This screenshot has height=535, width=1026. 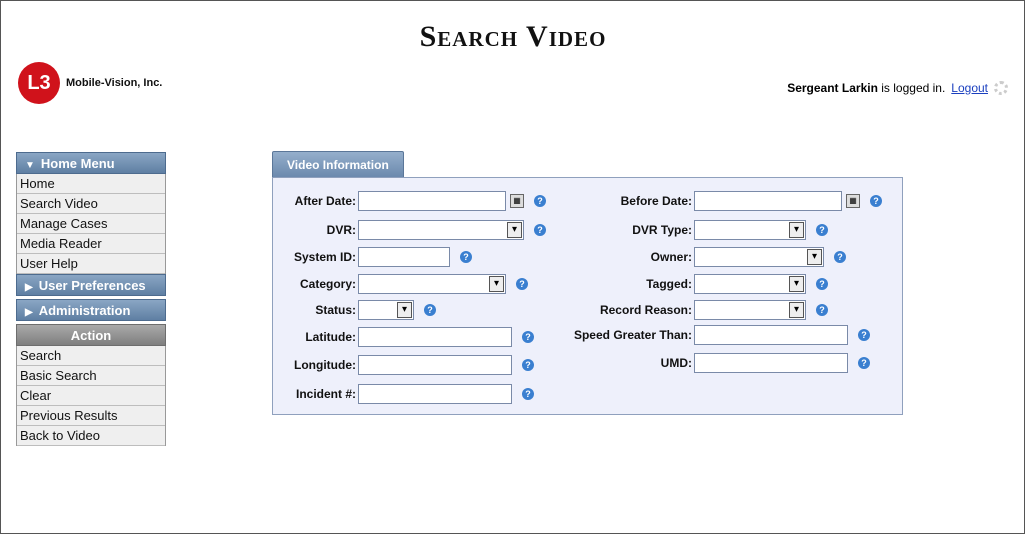 I want to click on sidebar-item-media-reader: Media Reader, so click(x=91, y=244).